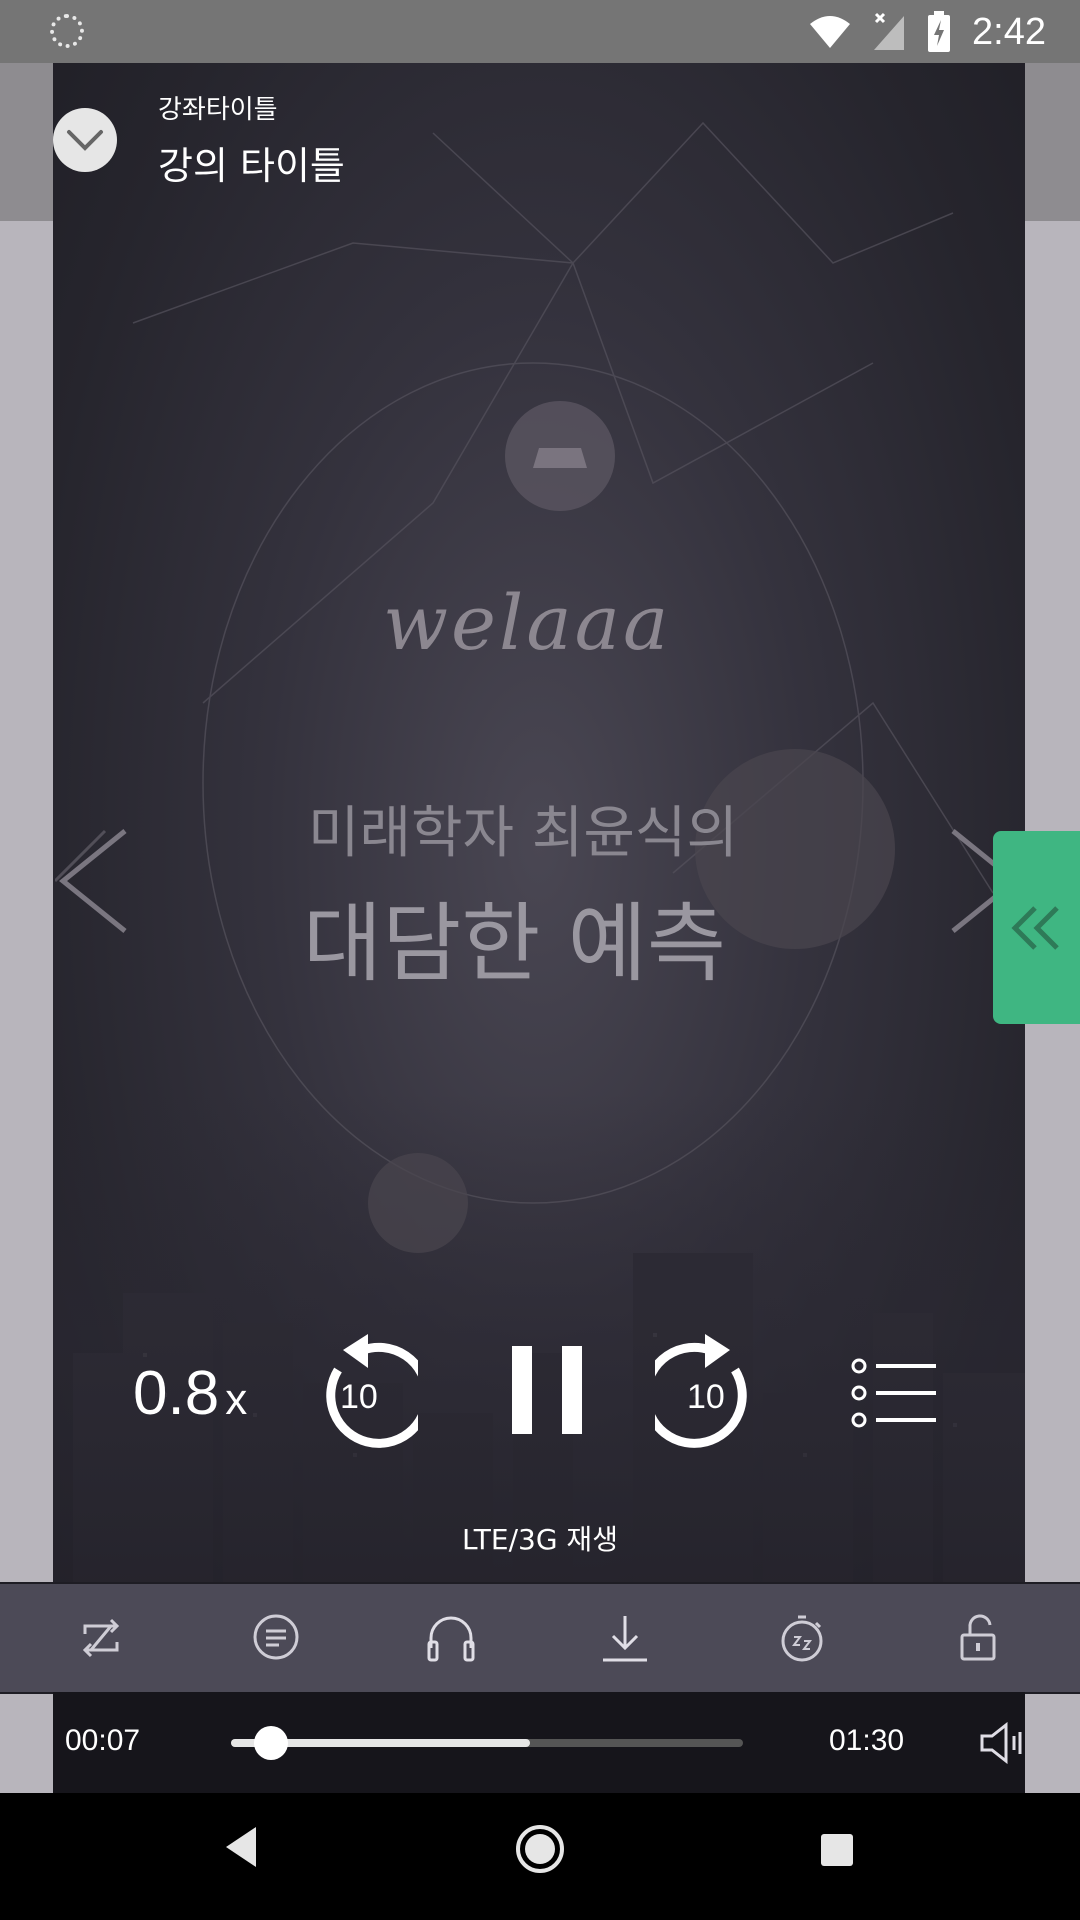  I want to click on double-chevron-left-icon, so click(1034, 927).